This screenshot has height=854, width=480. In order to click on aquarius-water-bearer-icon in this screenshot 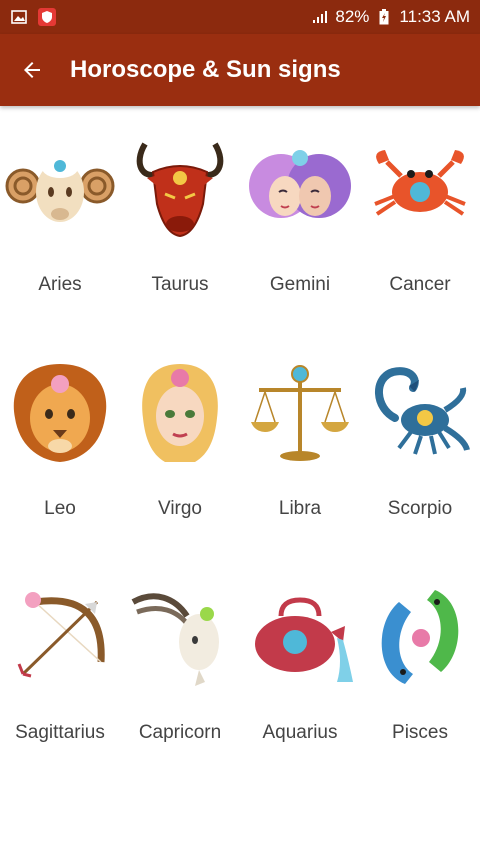, I will do `click(304, 639)`.